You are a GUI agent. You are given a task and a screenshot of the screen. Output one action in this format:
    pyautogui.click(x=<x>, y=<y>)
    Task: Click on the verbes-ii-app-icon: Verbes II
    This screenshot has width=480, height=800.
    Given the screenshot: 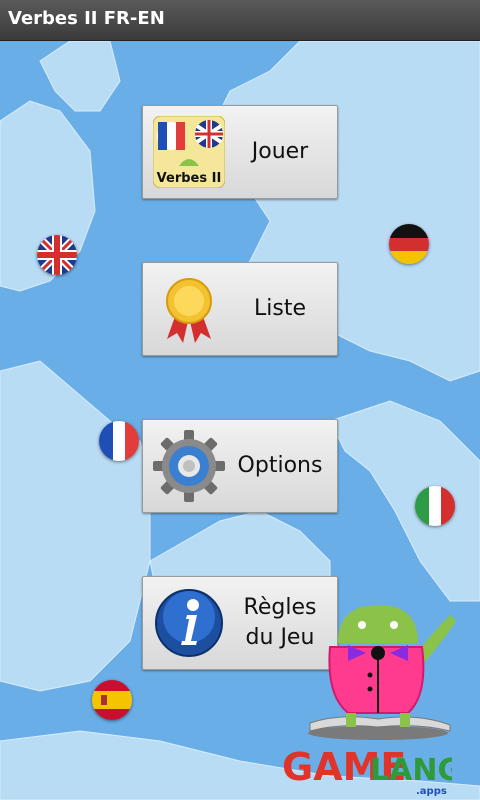 What is the action you would take?
    pyautogui.click(x=189, y=152)
    